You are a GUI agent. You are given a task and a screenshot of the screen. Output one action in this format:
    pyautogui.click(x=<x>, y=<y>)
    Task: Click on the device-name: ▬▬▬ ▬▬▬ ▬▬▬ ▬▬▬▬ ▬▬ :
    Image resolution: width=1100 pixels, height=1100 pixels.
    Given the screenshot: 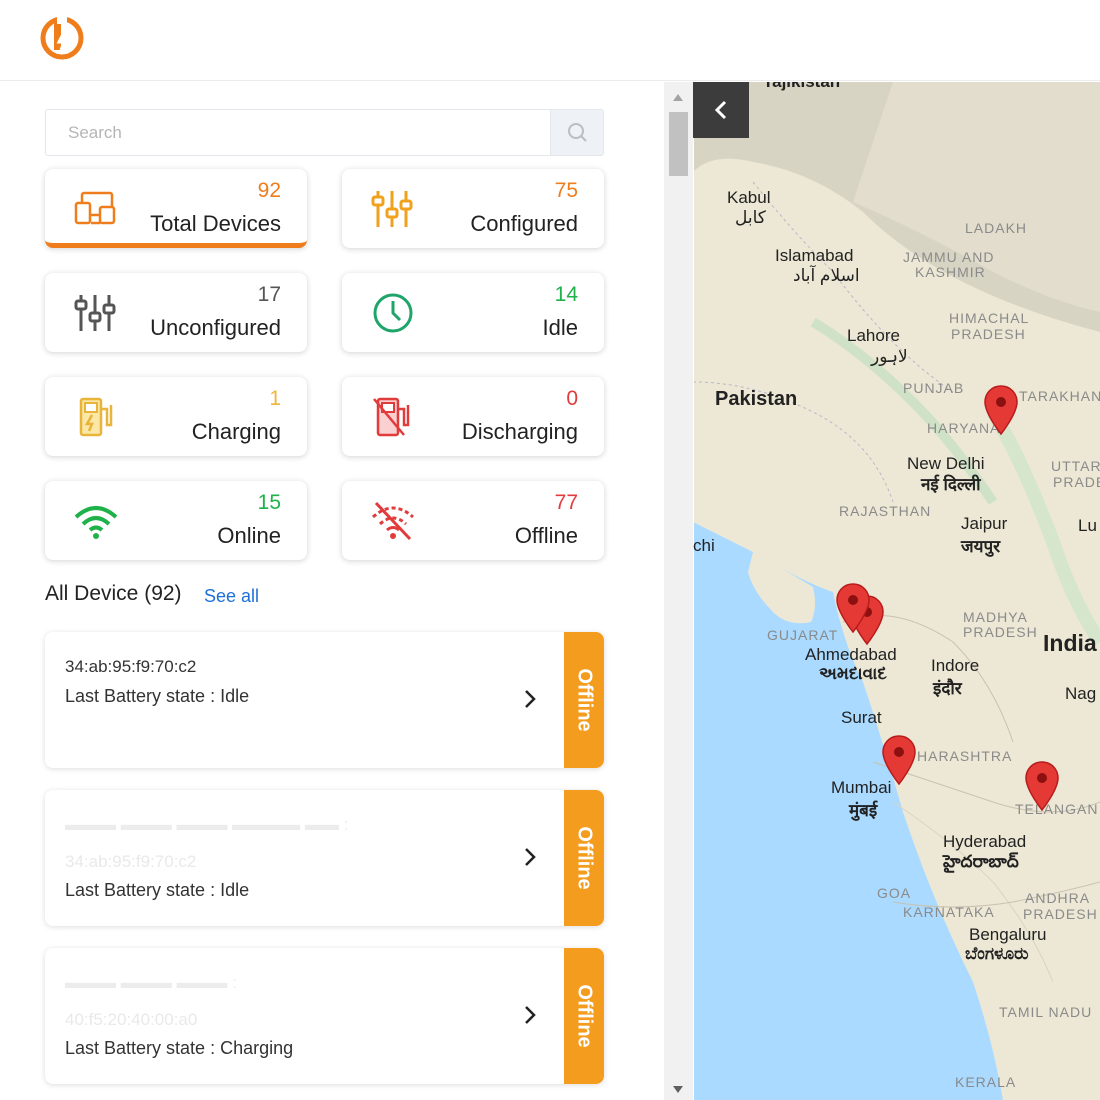 What is the action you would take?
    pyautogui.click(x=207, y=824)
    